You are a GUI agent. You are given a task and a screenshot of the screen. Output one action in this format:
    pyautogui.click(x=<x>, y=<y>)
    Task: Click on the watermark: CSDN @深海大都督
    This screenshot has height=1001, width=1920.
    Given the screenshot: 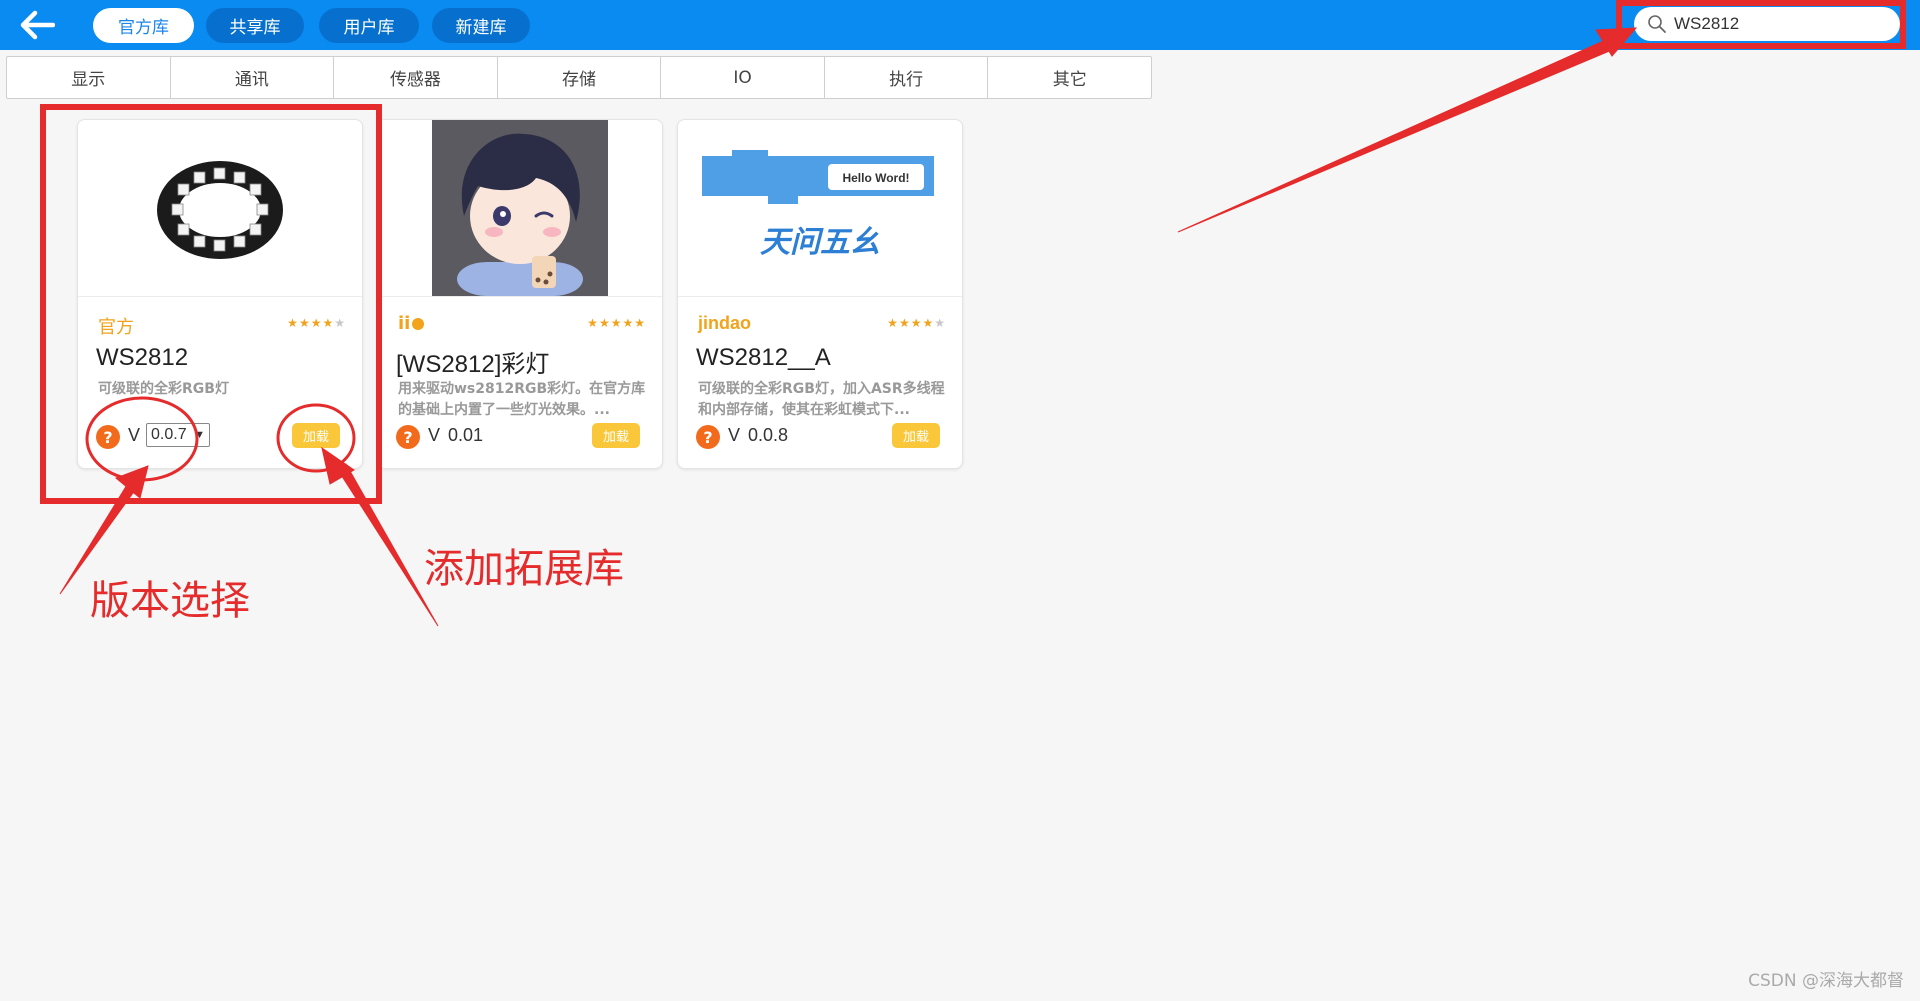 What is the action you would take?
    pyautogui.click(x=1826, y=981)
    